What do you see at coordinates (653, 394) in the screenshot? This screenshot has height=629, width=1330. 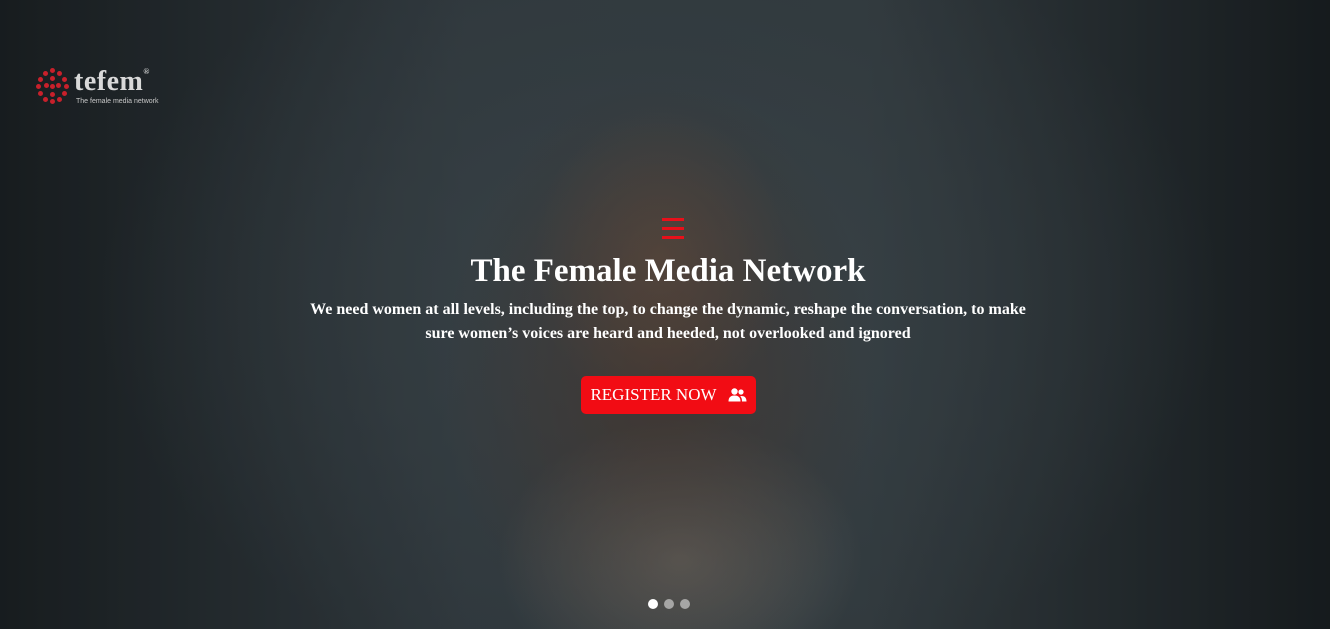 I see `register-now-label: REGISTER NOW` at bounding box center [653, 394].